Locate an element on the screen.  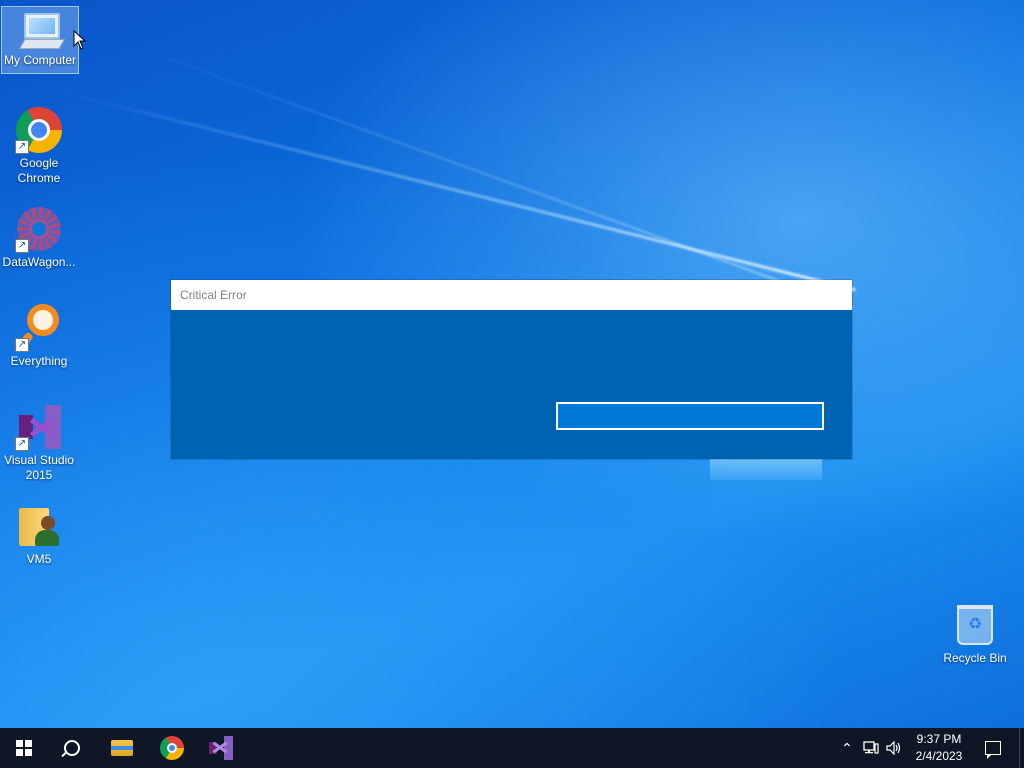
visual-studio-icon: ↗ is located at coordinates (39, 427).